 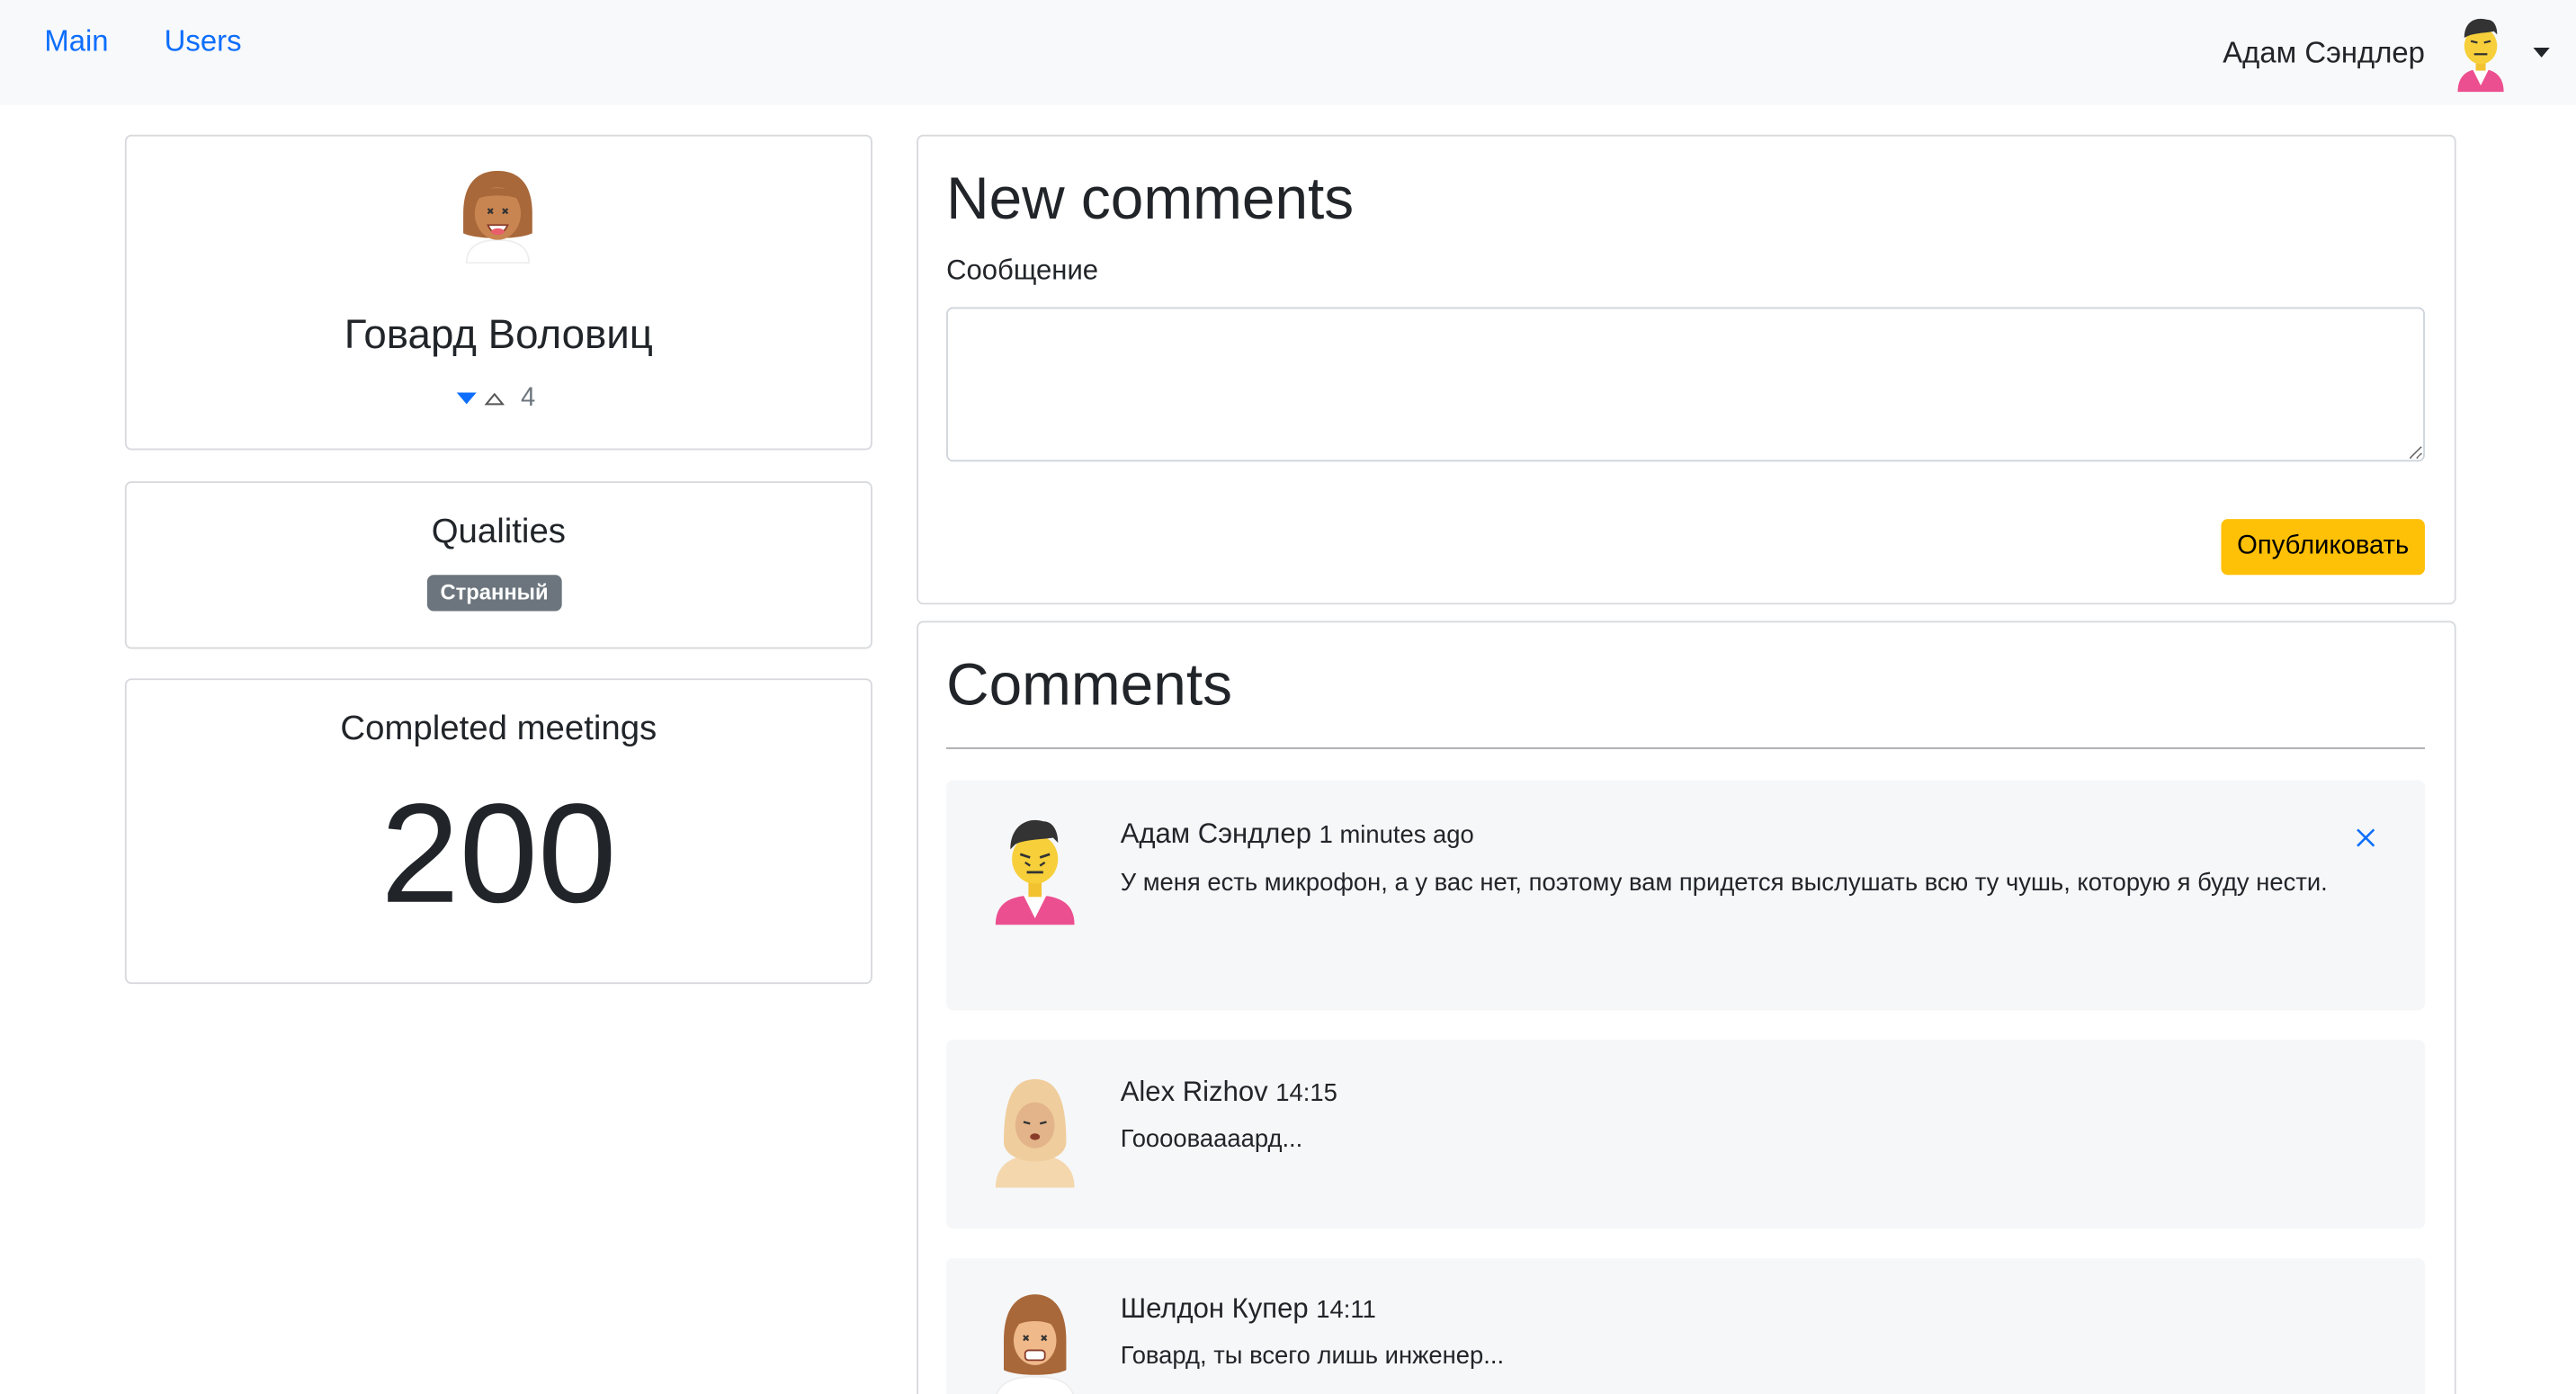 I want to click on profile-avatar-icon, so click(x=497, y=217).